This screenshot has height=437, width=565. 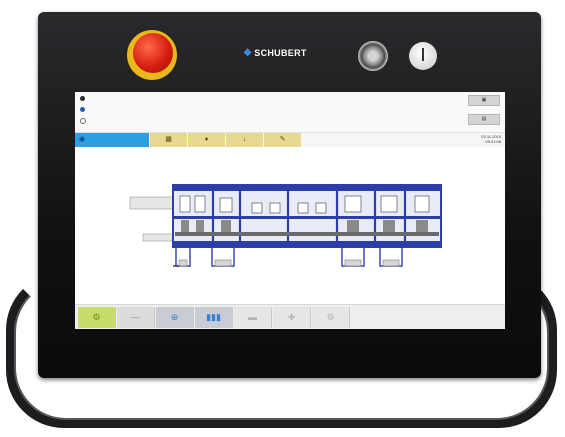 I want to click on power-indicator-mark, so click(x=423, y=54).